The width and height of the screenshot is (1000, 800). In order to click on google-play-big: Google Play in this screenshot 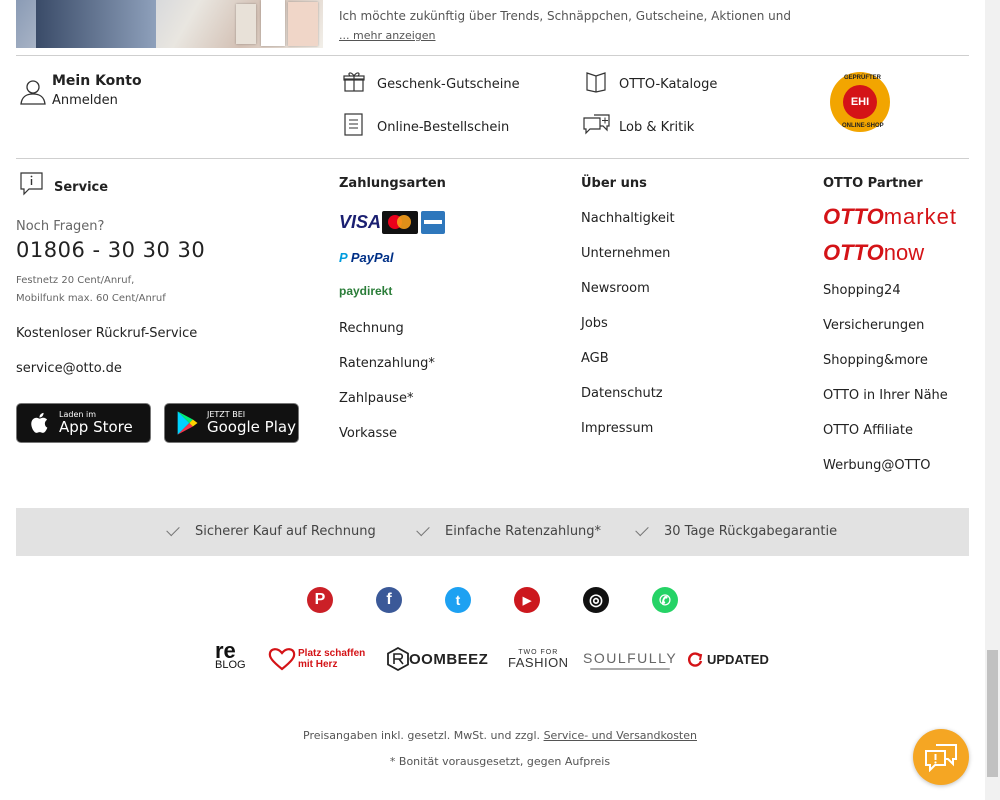, I will do `click(251, 427)`.